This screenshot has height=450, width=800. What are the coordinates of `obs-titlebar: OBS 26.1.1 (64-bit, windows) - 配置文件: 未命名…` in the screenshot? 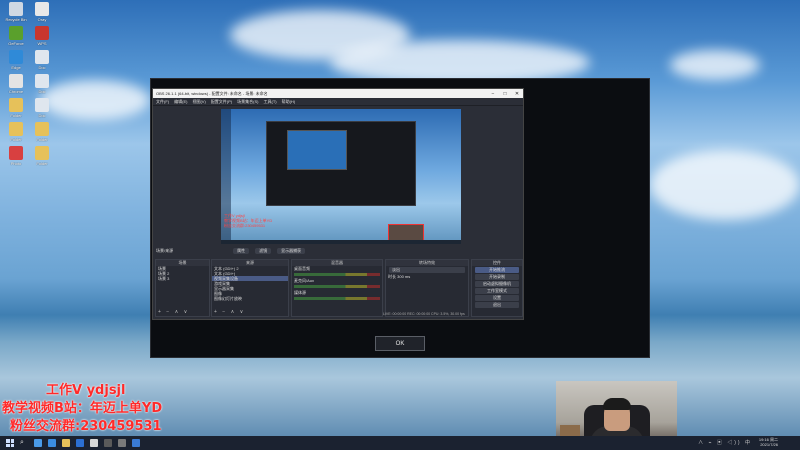 It's located at (338, 93).